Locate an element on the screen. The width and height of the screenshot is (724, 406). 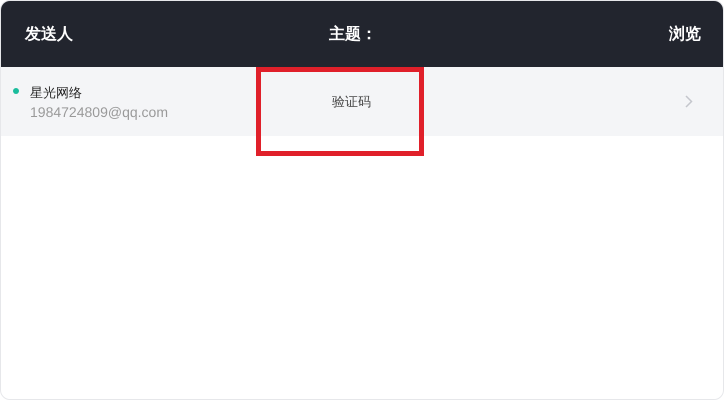
column-header: 主题： is located at coordinates (352, 34).